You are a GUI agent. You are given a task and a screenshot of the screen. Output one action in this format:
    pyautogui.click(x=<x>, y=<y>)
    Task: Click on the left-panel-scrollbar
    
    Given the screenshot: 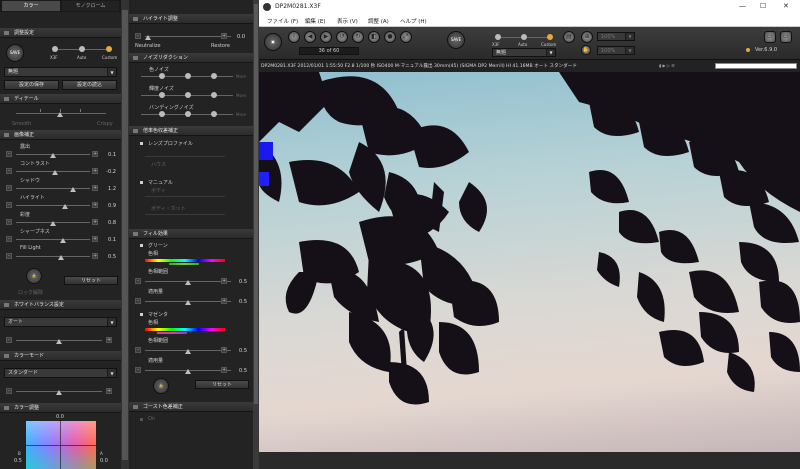 What is the action you would take?
    pyautogui.click(x=125, y=234)
    